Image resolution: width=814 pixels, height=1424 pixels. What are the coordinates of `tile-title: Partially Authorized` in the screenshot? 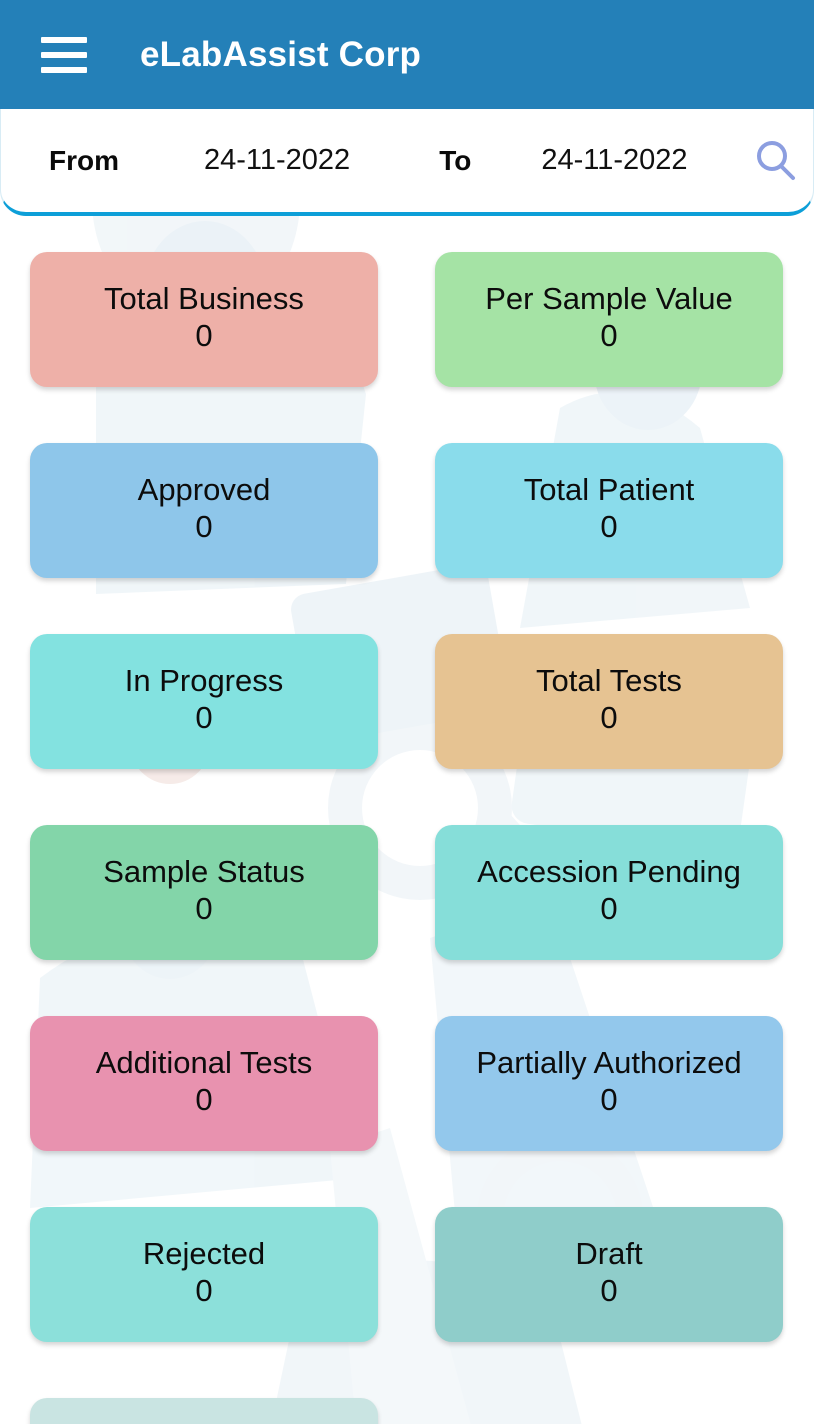 It's located at (609, 1062).